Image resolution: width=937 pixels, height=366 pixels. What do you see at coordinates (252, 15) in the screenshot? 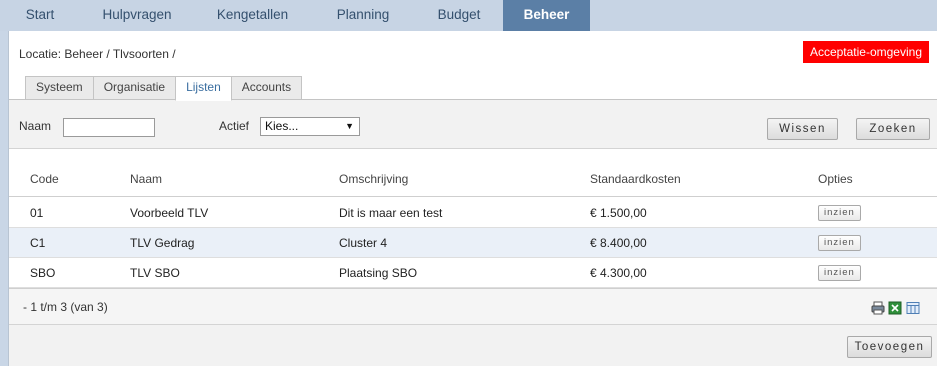
I see `nav-item-kengetallen: Kengetallen` at bounding box center [252, 15].